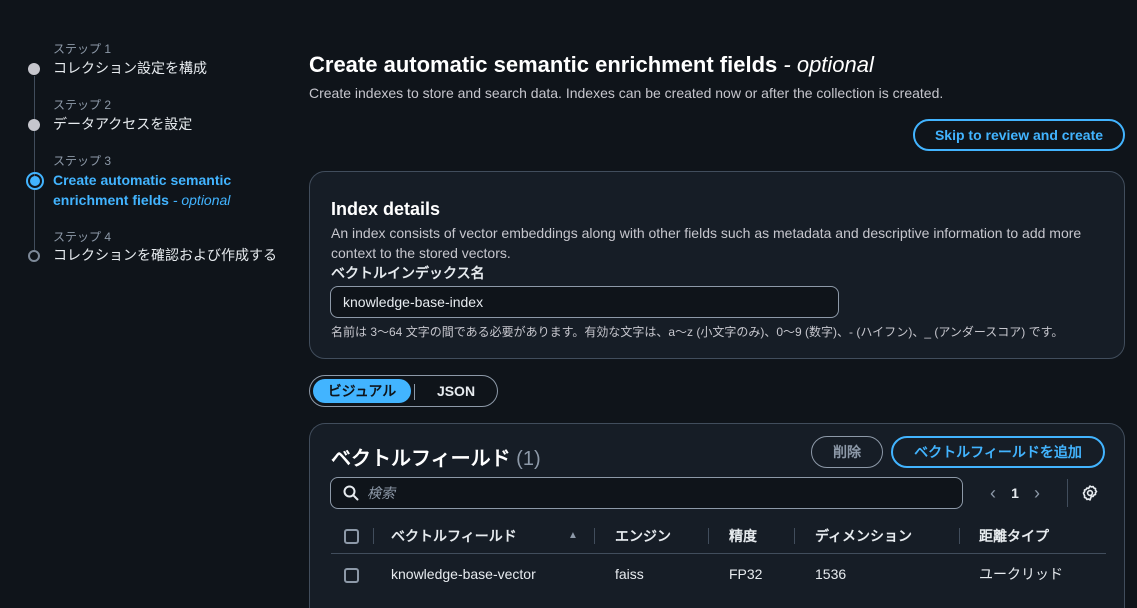 The height and width of the screenshot is (608, 1137). I want to click on table-header-row: ベクトルフィールド ▲ エンジン 精度 ディメンション 距離タイプ, so click(718, 536).